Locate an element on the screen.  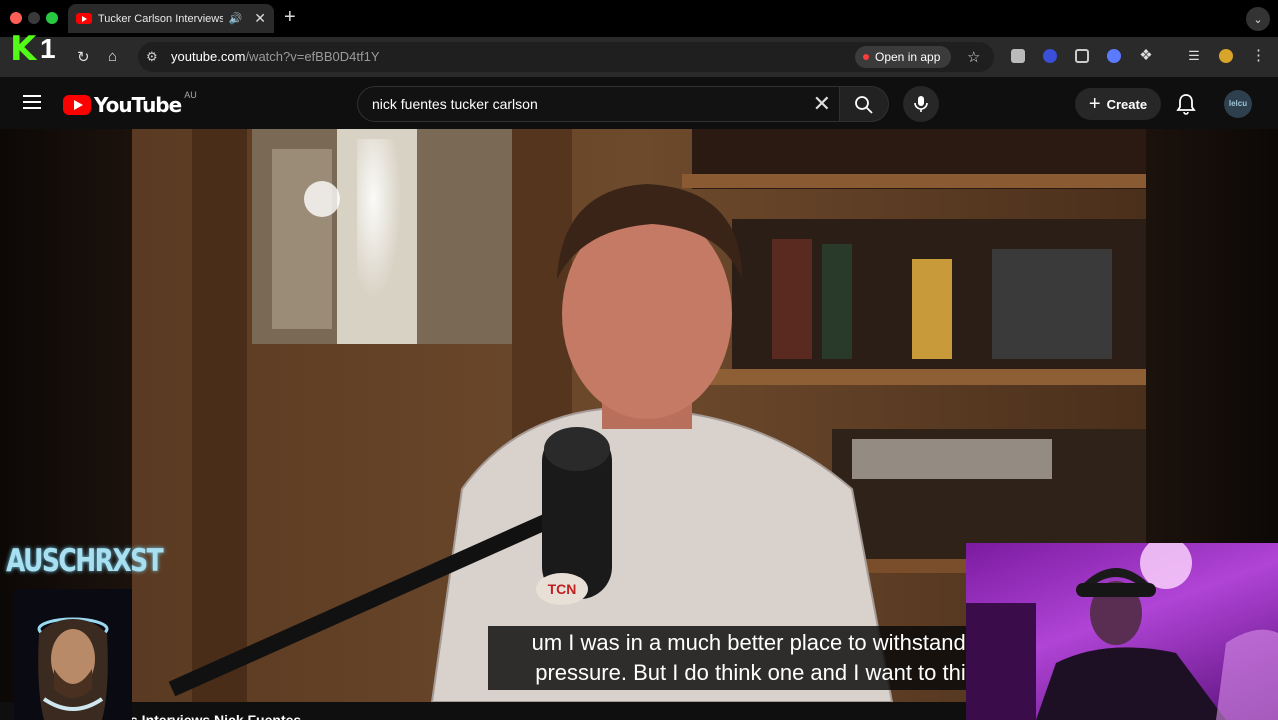
create-label: Create is located at coordinates (1127, 104).